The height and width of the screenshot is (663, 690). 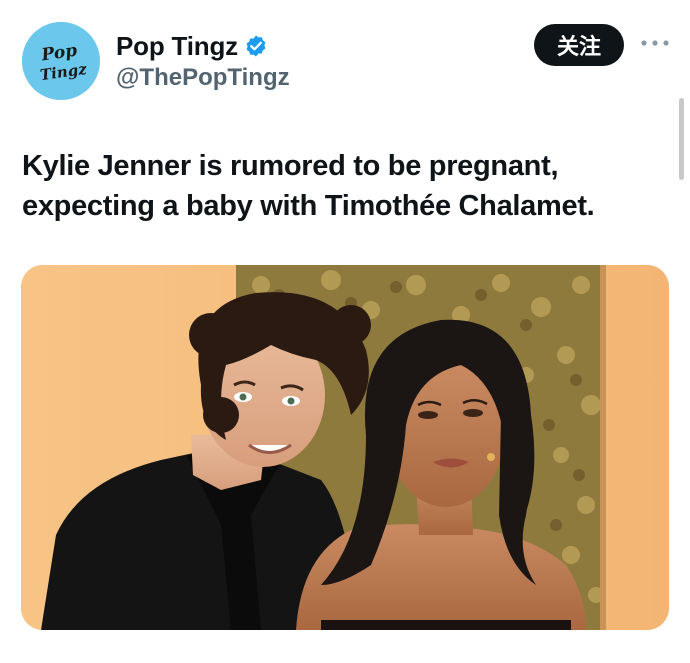 What do you see at coordinates (681, 139) in the screenshot?
I see `scrollbar-thumb` at bounding box center [681, 139].